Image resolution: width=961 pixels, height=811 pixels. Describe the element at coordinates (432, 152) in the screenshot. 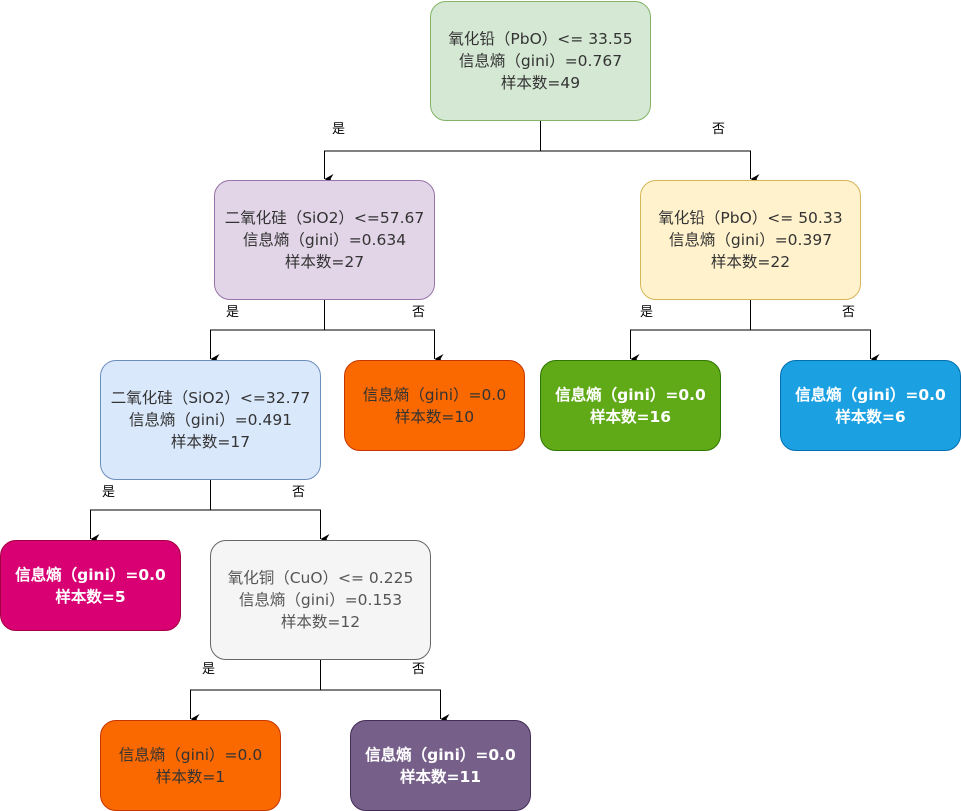

I see `edge-n0-n1` at that location.